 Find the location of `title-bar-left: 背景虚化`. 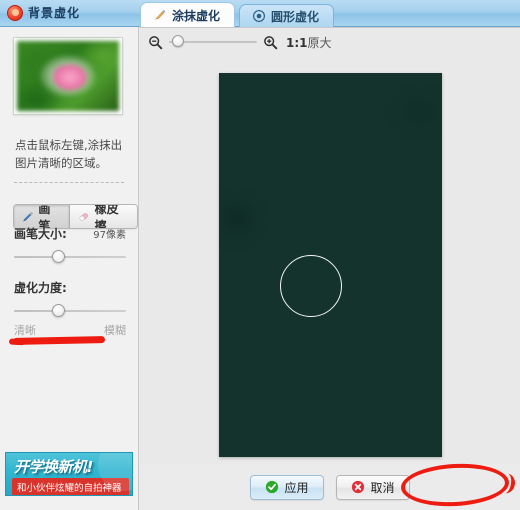

title-bar-left: 背景虚化 is located at coordinates (43, 12).